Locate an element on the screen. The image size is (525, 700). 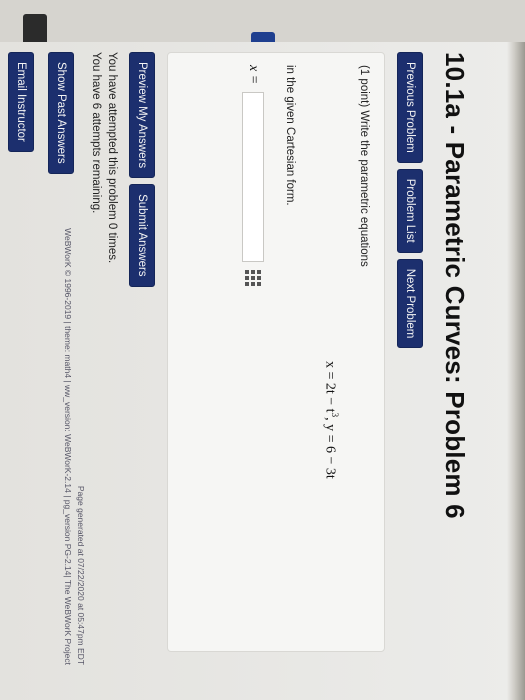
previous-problem-button: Previous Problem is located at coordinates (410, 107).